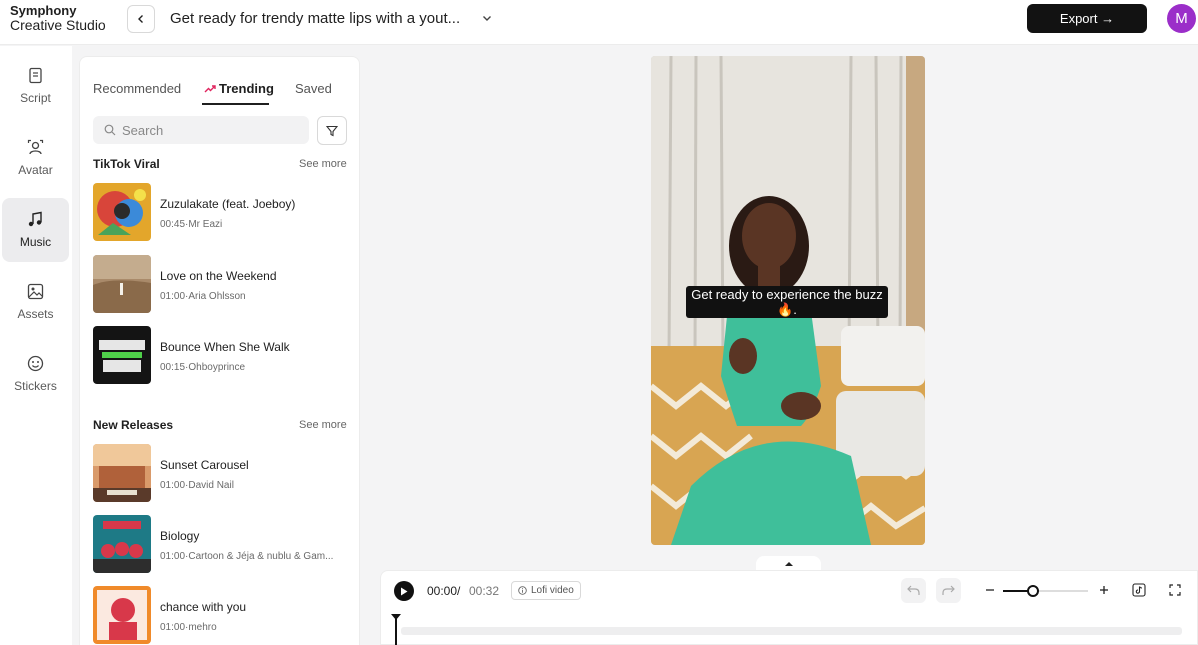 The width and height of the screenshot is (1198, 645). Describe the element at coordinates (225, 347) in the screenshot. I see `track-title: Bounce When She Walk` at that location.